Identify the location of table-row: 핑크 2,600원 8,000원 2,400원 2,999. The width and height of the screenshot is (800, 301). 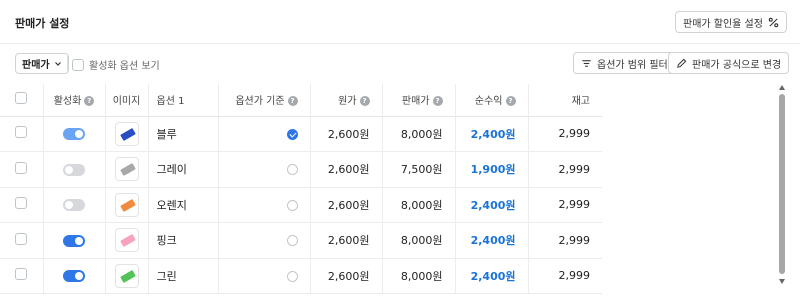
(301, 240).